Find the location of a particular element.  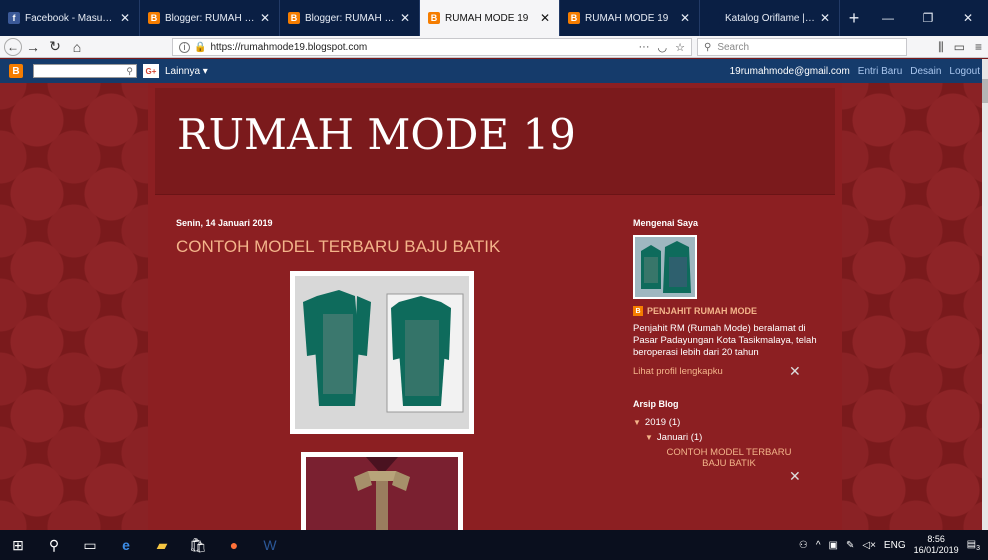

new-entry-link: Entri Baru is located at coordinates (880, 71).